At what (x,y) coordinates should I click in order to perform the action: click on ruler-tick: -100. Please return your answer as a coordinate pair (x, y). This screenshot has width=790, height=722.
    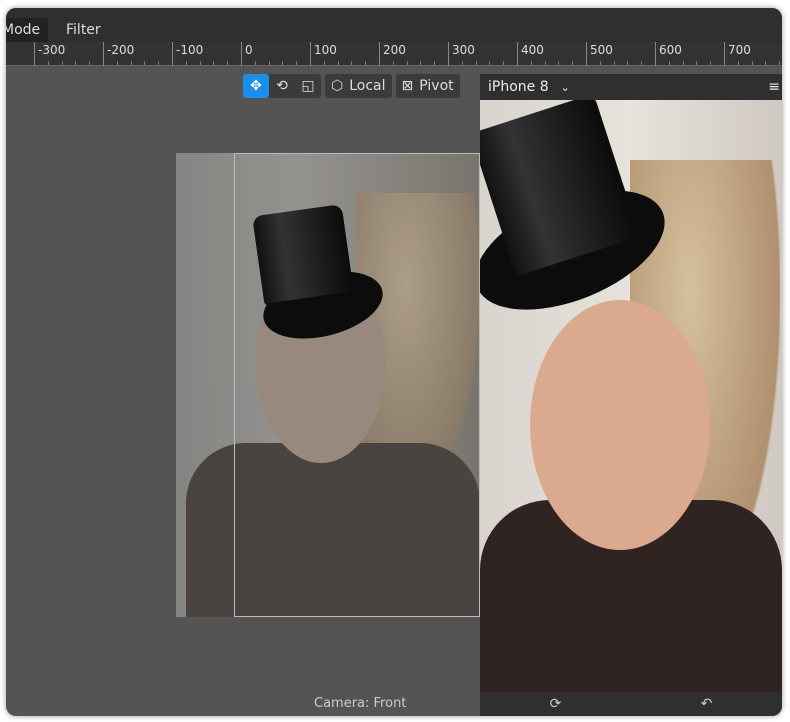
    Looking at the image, I should click on (187, 54).